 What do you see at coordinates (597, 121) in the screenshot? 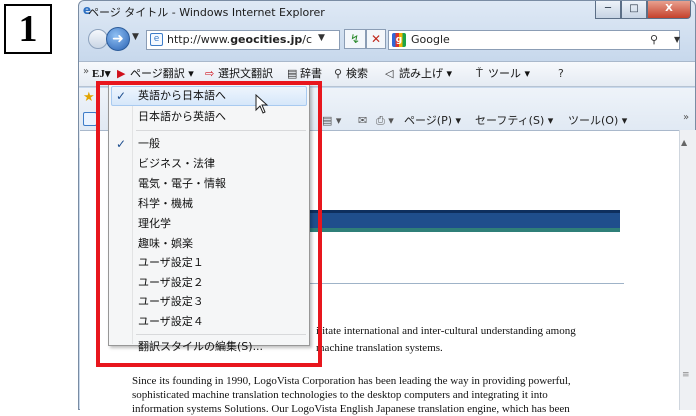
I see `tools-menu-button: ツール(O) ▾` at bounding box center [597, 121].